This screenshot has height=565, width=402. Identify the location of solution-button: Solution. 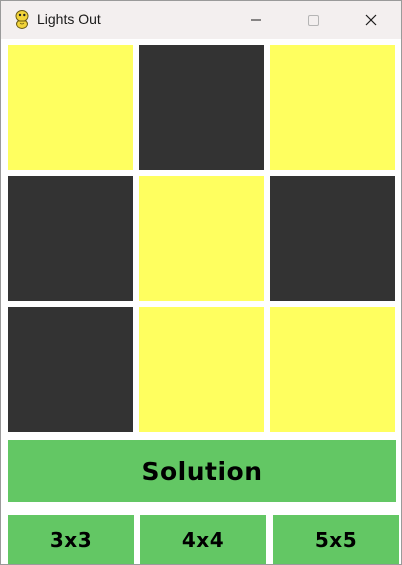
(202, 471).